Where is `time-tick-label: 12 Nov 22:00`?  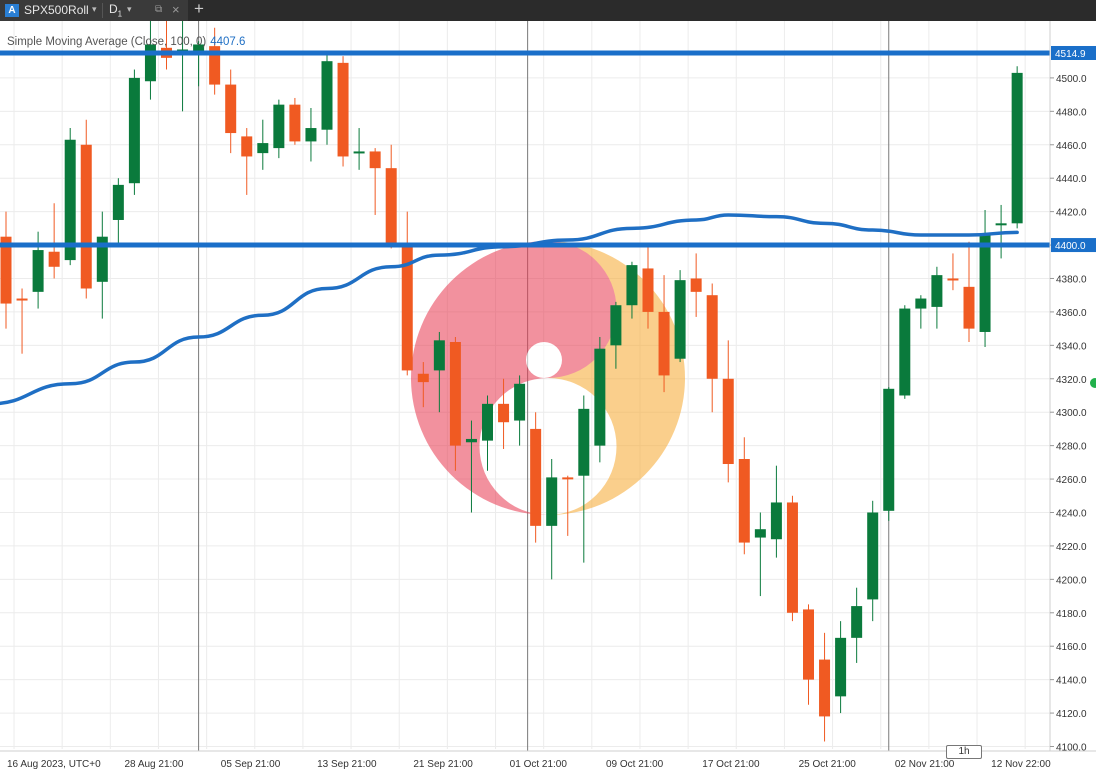 time-tick-label: 12 Nov 22:00 is located at coordinates (1021, 764).